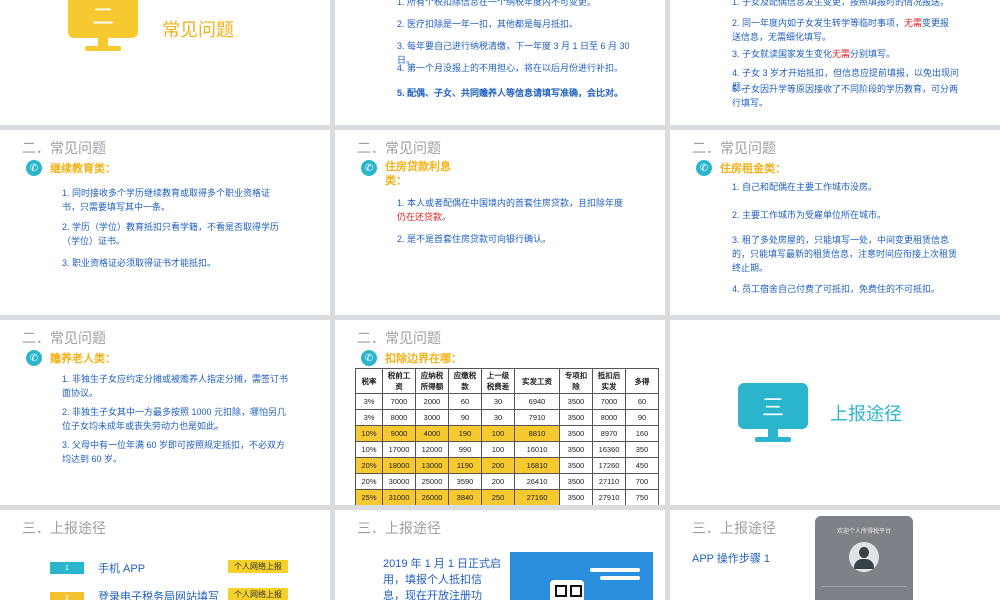  Describe the element at coordinates (432, 433) in the screenshot. I see `table-cell: 4000` at that location.